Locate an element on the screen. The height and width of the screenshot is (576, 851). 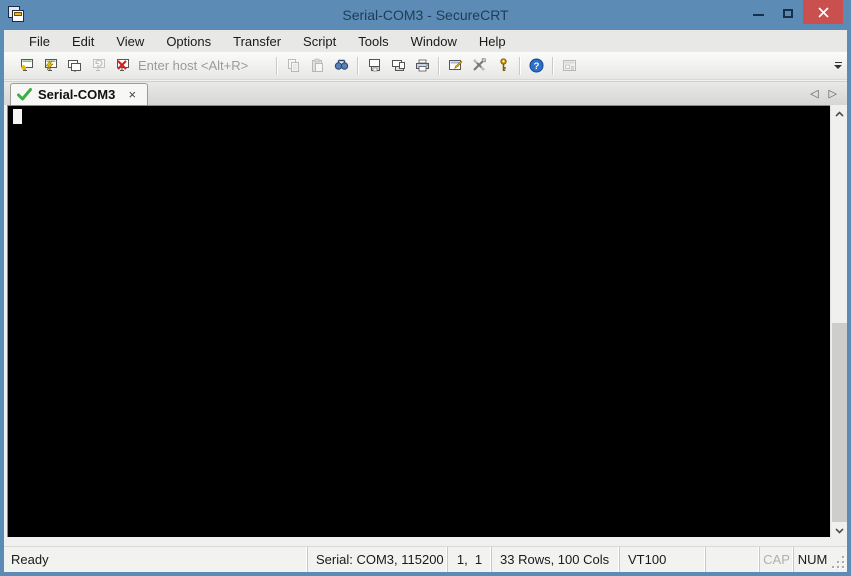
menu-edit: Edit is located at coordinates (83, 41).